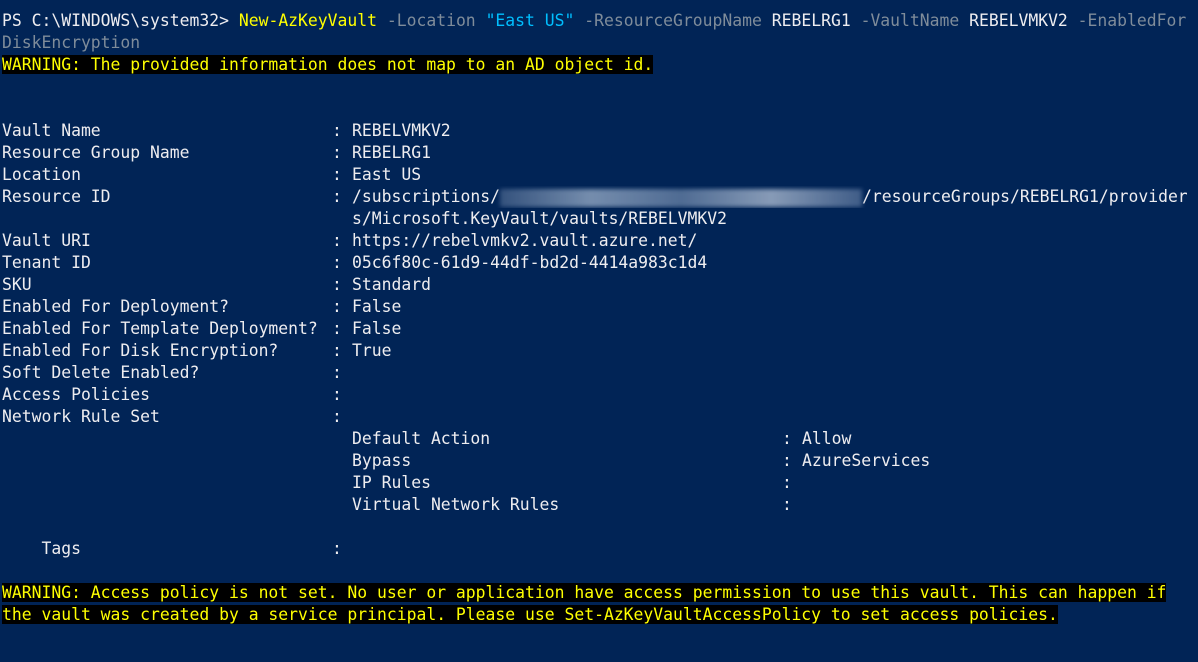 This screenshot has width=1198, height=662. What do you see at coordinates (681, 197) in the screenshot?
I see `redacted-subscription-id` at bounding box center [681, 197].